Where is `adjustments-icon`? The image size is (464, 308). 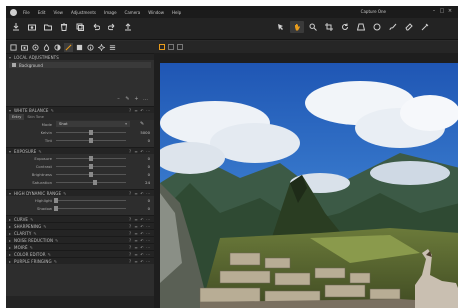 adjustments-icon is located at coordinates (79, 47).